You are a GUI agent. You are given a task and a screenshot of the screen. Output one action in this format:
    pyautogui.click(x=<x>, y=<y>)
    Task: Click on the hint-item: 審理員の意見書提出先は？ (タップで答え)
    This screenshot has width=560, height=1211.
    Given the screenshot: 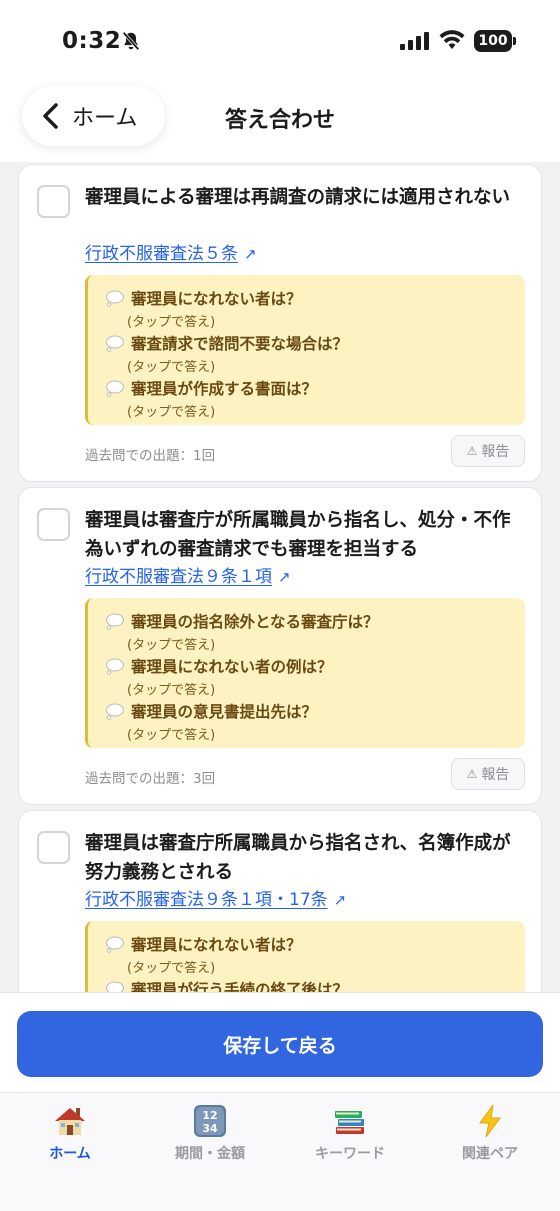 What is the action you would take?
    pyautogui.click(x=211, y=721)
    